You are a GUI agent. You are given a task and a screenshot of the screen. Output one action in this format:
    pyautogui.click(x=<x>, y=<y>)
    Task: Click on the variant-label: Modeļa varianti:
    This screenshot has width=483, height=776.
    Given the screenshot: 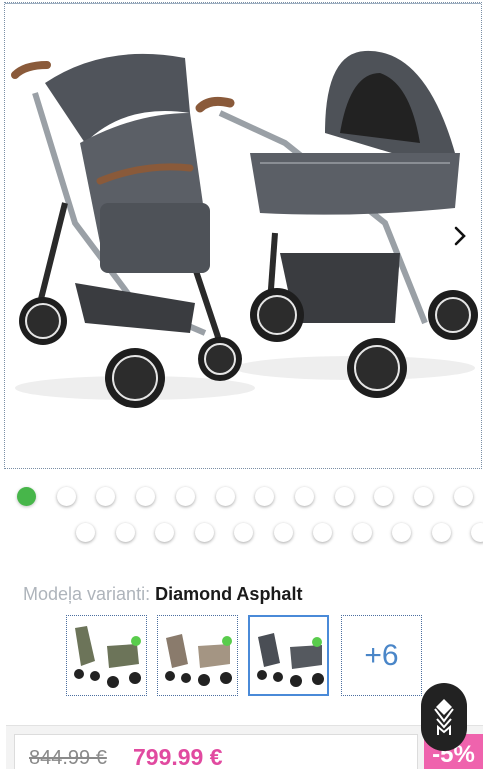 What is the action you would take?
    pyautogui.click(x=87, y=594)
    